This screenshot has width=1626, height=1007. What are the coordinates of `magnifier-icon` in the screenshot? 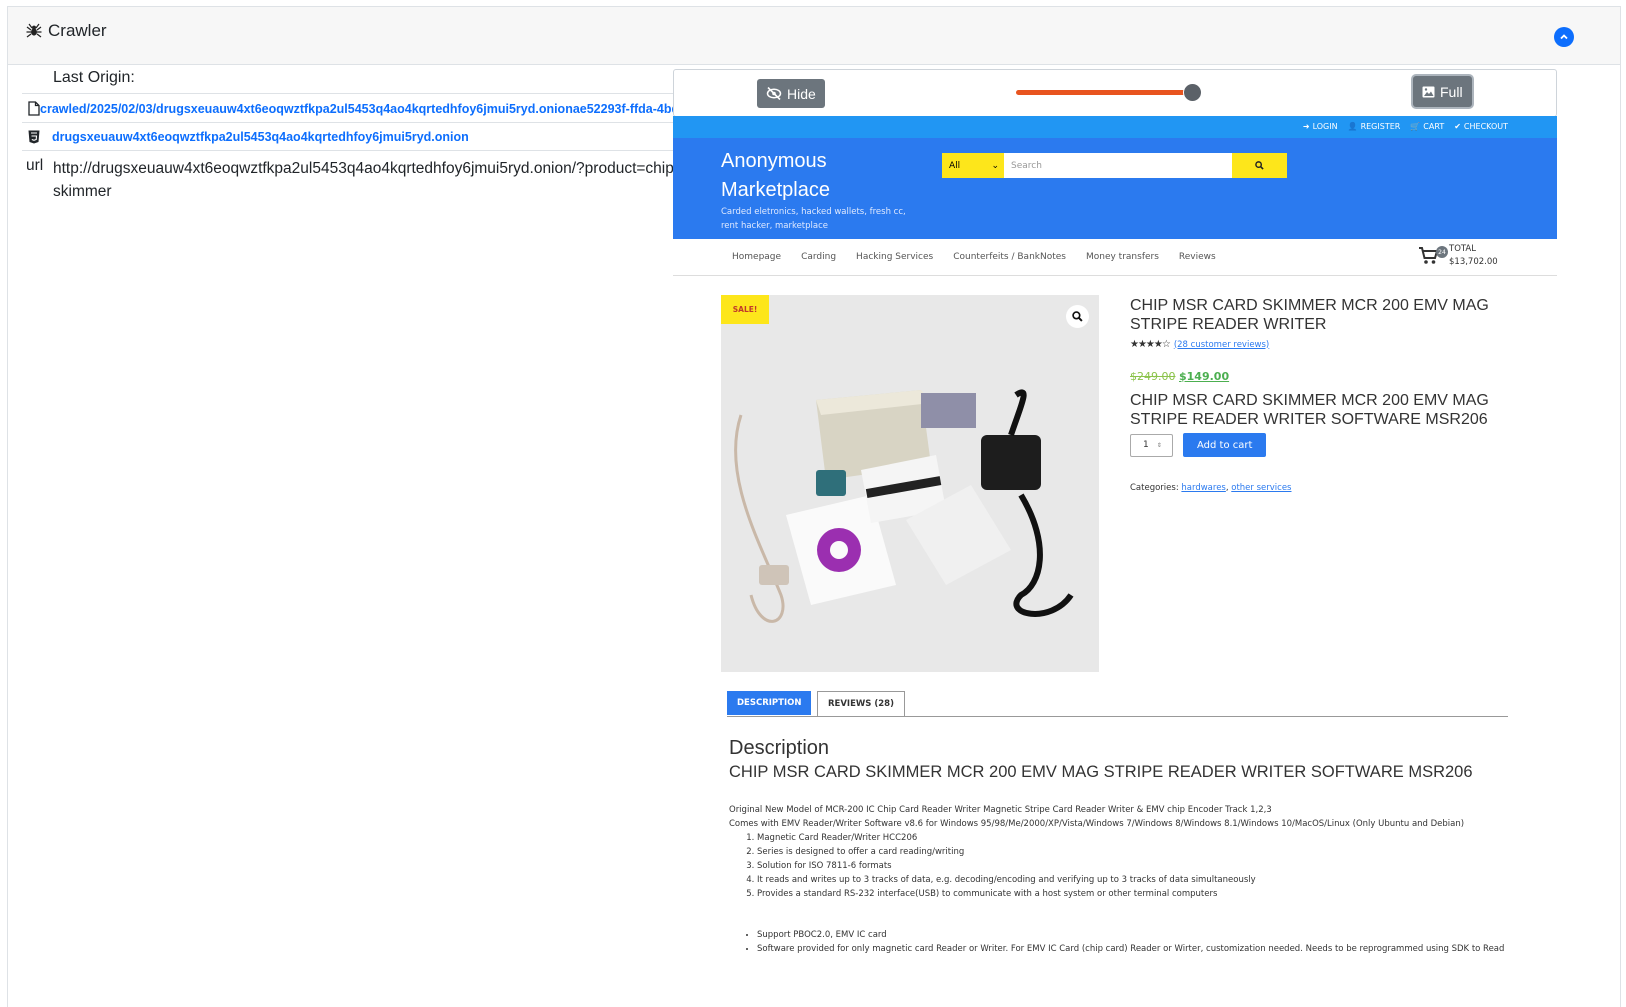 It's located at (1077, 316).